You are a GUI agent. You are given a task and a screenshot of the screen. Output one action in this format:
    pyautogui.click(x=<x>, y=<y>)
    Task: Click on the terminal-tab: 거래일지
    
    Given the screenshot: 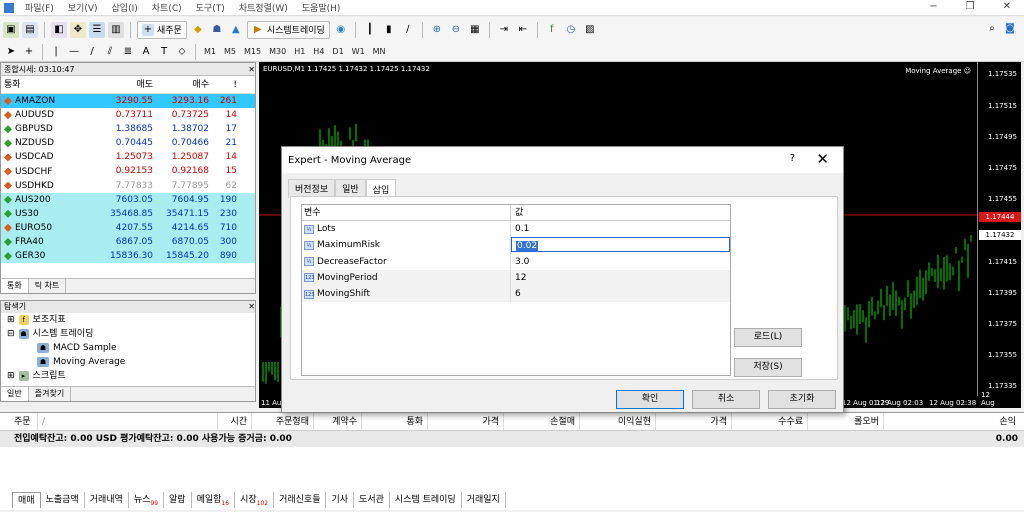 What is the action you would take?
    pyautogui.click(x=484, y=500)
    